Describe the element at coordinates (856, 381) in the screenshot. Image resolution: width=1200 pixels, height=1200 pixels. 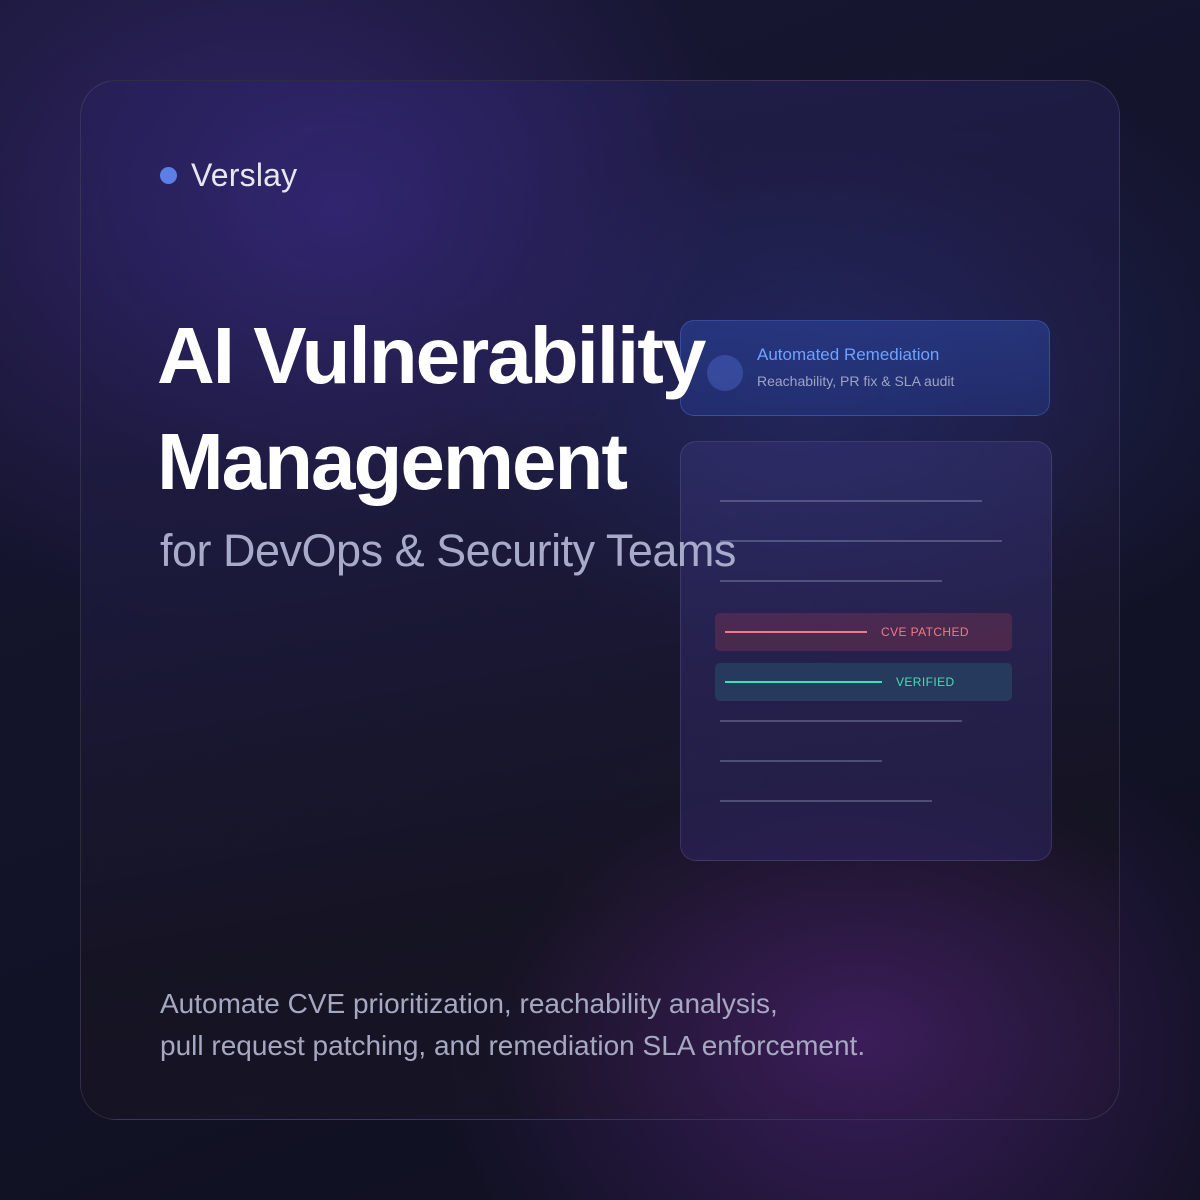
I see `remediation-description: Reachability, PR fix & SLA audit` at that location.